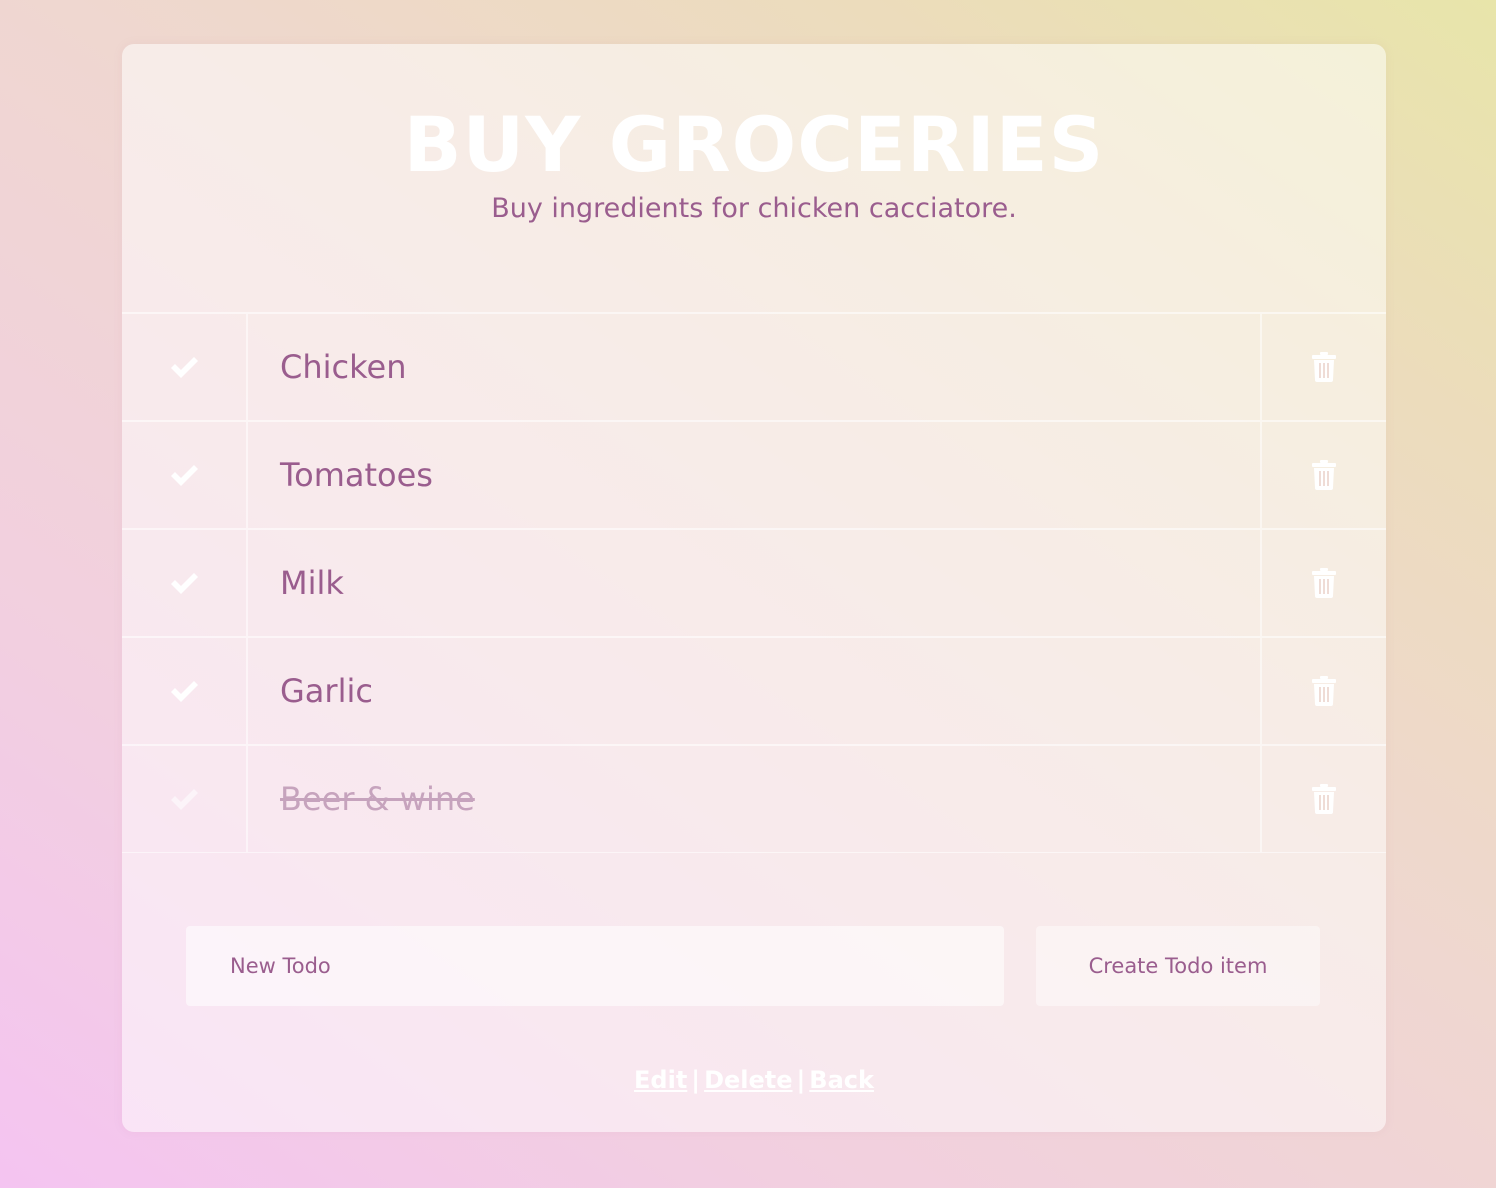  What do you see at coordinates (754, 692) in the screenshot?
I see `todo-item: Garlic` at bounding box center [754, 692].